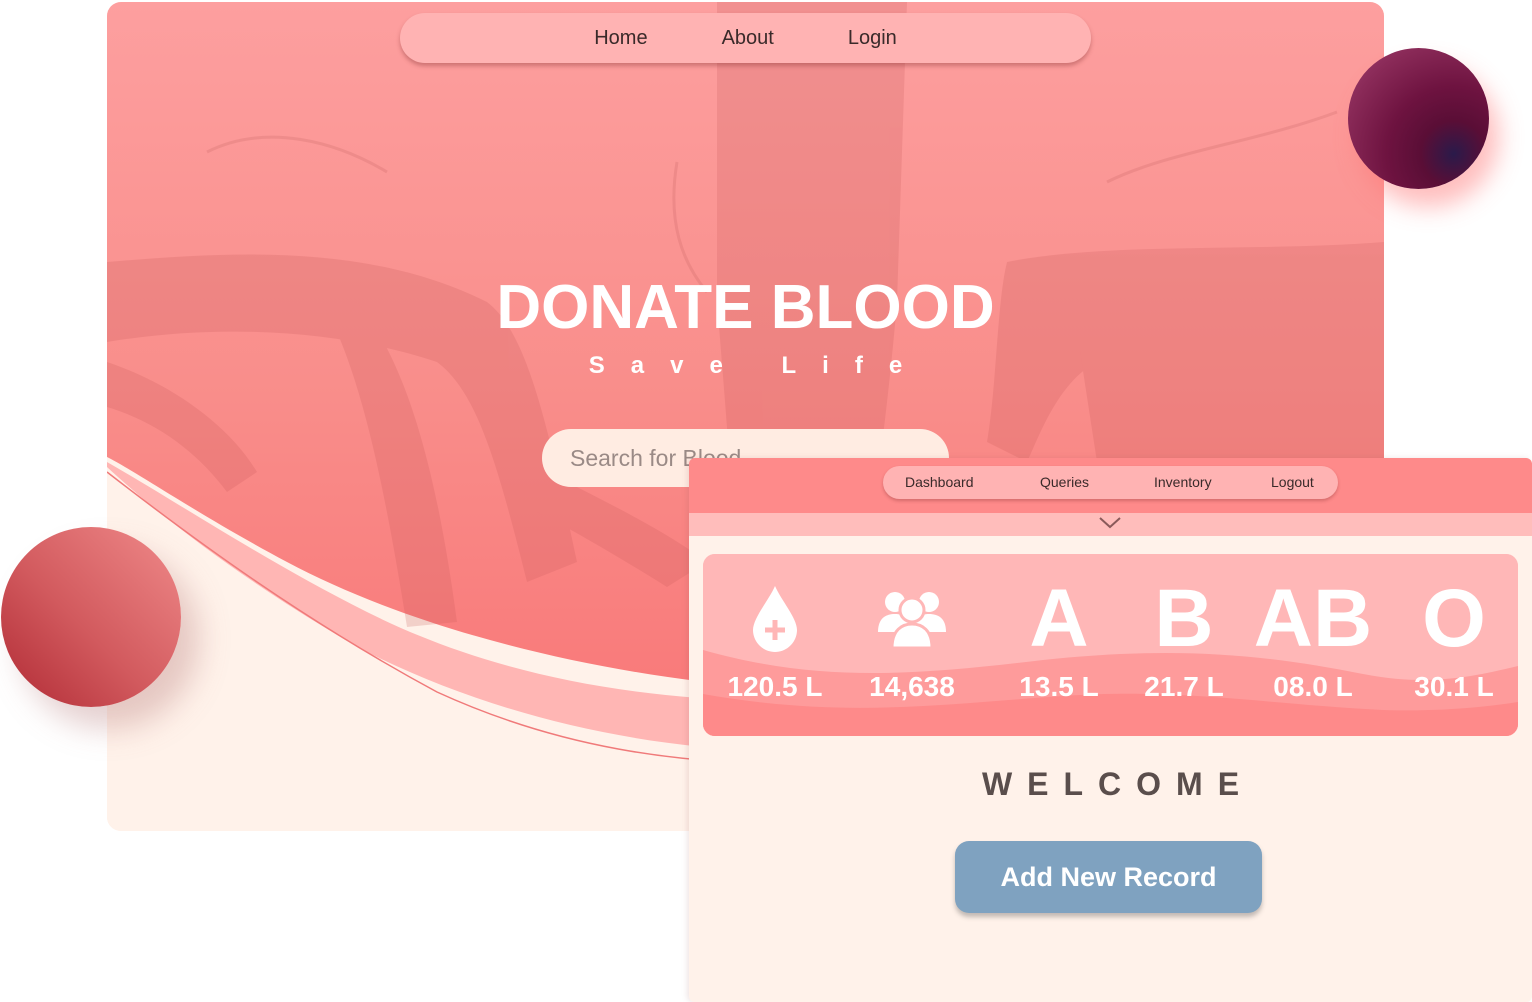 The width and height of the screenshot is (1532, 1002). Describe the element at coordinates (1108, 877) in the screenshot. I see `add-new-record-button: Add New Record` at that location.